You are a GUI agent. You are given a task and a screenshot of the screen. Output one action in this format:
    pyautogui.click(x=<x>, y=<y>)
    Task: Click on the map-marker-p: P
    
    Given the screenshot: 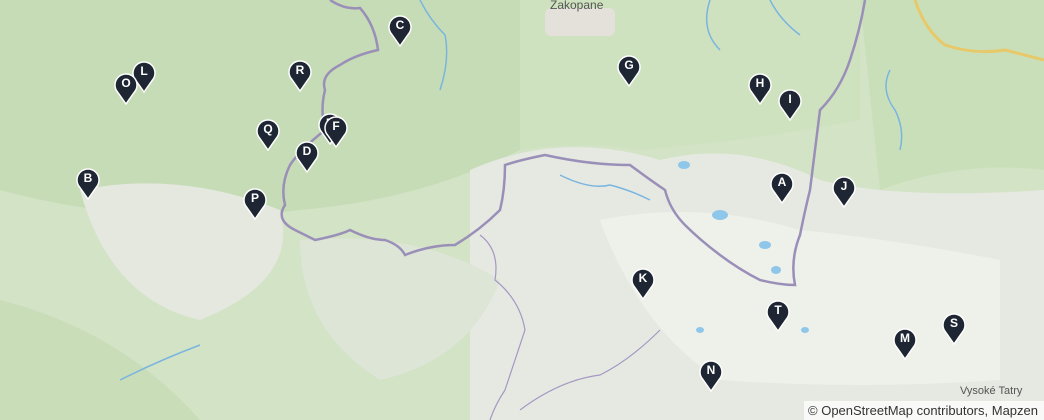 What is the action you would take?
    pyautogui.click(x=255, y=203)
    